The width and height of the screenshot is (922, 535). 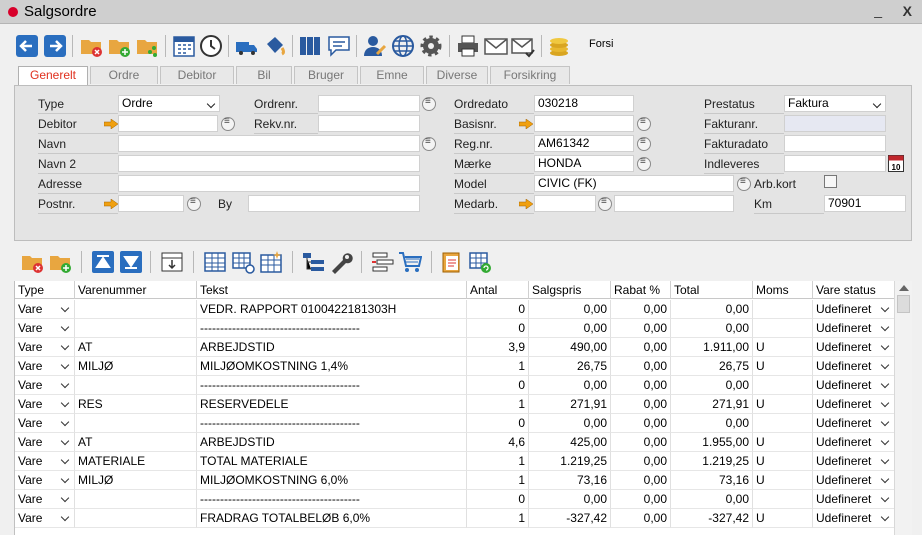 What do you see at coordinates (570, 366) in the screenshot?
I see `salgspris-cell: 26,75` at bounding box center [570, 366].